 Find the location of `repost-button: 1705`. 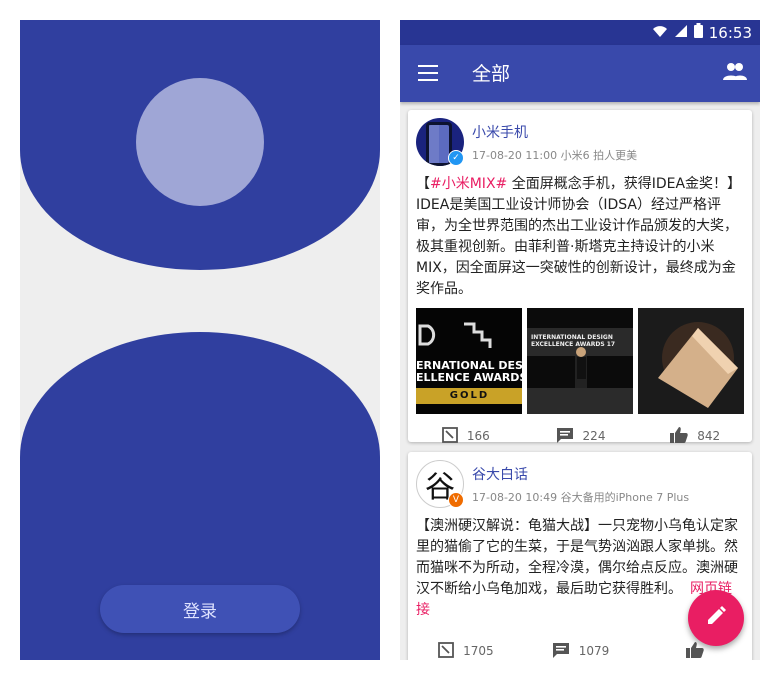

repost-button: 1705 is located at coordinates (465, 651).